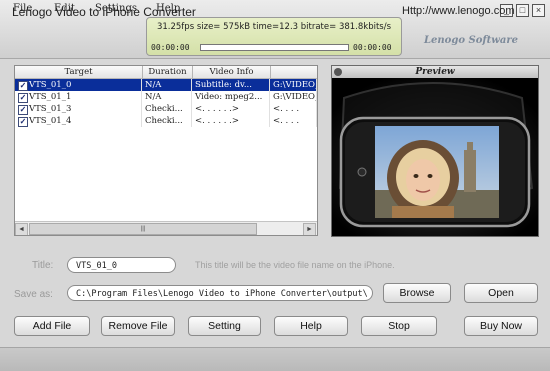  What do you see at coordinates (143, 229) in the screenshot?
I see `scroll-thumb: |||` at bounding box center [143, 229].